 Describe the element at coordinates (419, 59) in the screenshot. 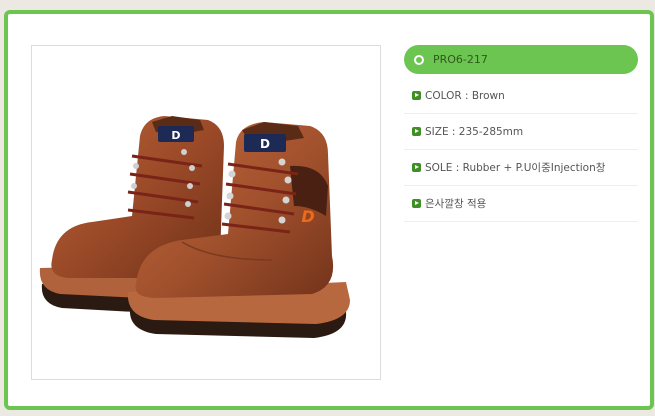

I see `circle-icon` at that location.